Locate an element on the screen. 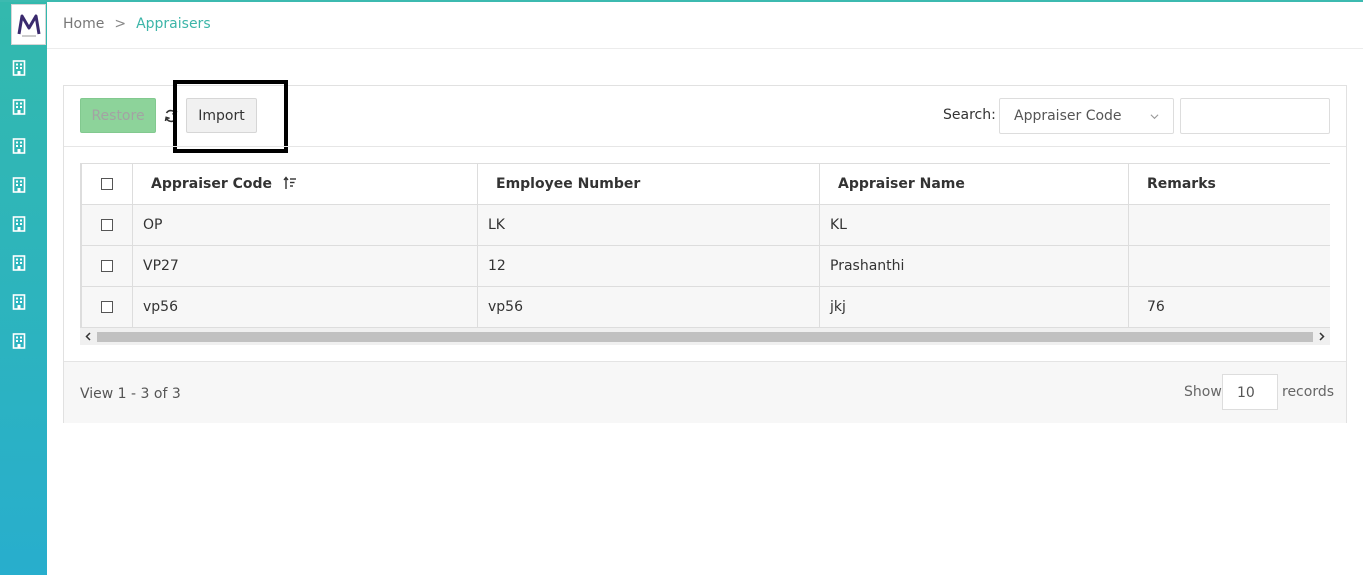 The height and width of the screenshot is (575, 1363). column-header-appraiser-name: Appraiser Name is located at coordinates (974, 184).